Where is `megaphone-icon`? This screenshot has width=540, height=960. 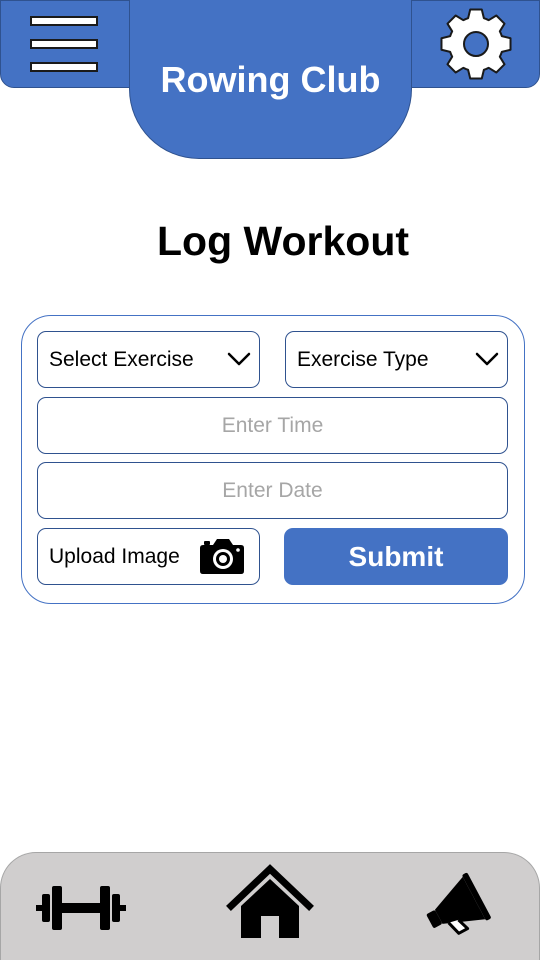
megaphone-icon is located at coordinates (458, 903).